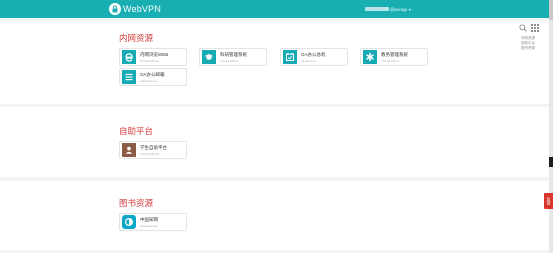 This screenshot has height=253, width=553. Describe the element at coordinates (313, 54) in the screenshot. I see `card-name: OA办公总机` at that location.